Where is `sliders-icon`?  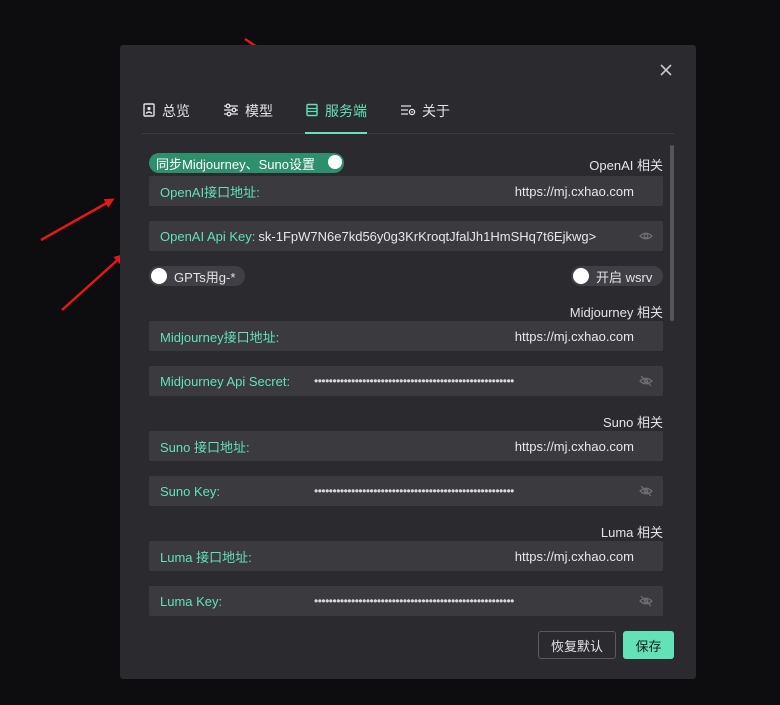 sliders-icon is located at coordinates (231, 110).